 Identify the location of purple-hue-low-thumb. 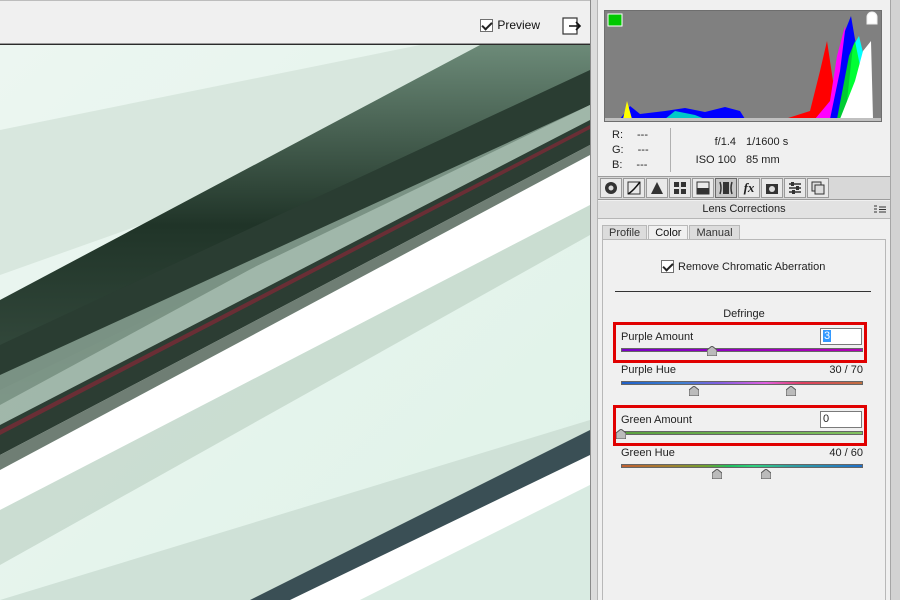
(694, 391).